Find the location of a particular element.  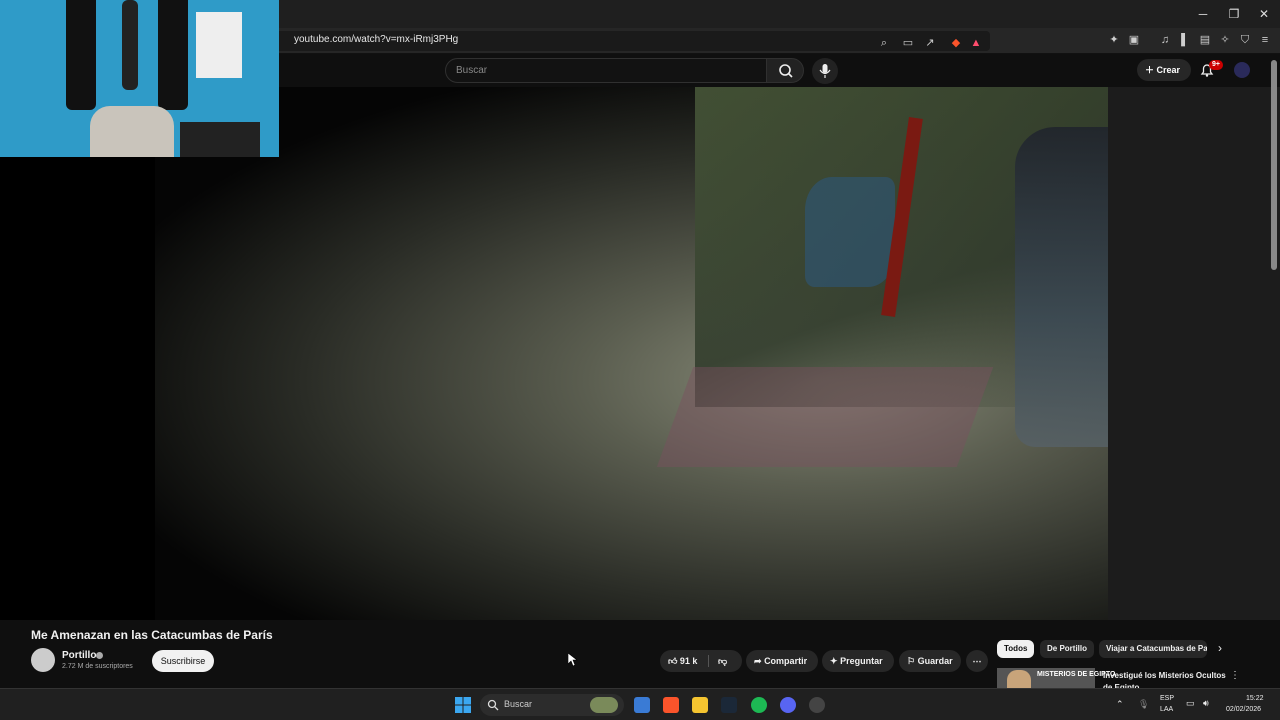

taskbar-search: Buscar is located at coordinates (552, 705).